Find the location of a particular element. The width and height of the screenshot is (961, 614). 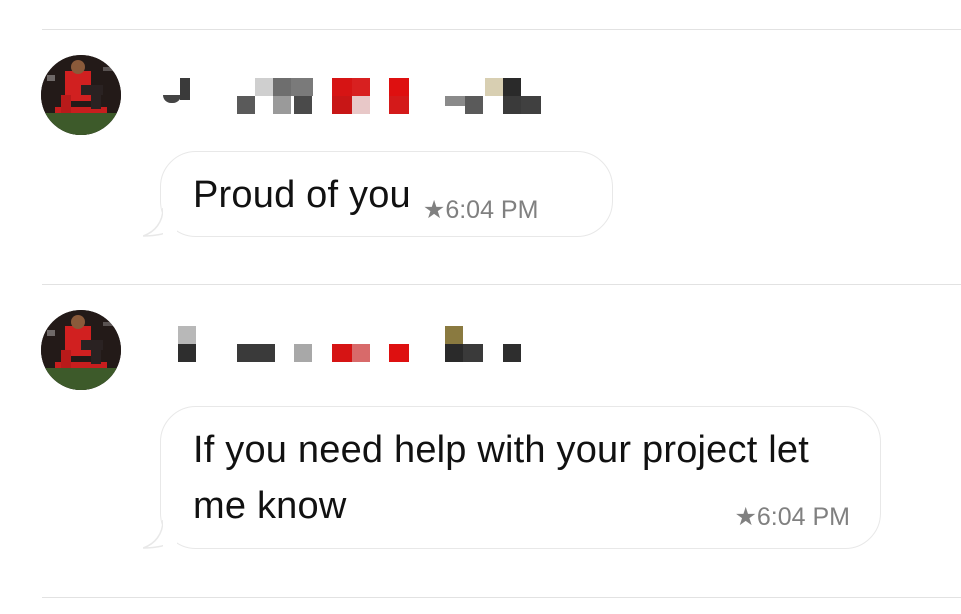

bubble-tail is located at coordinates (160, 534).